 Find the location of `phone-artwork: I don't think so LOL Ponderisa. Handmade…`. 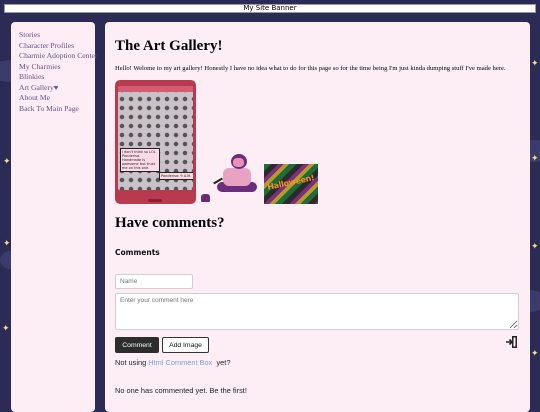

phone-artwork: I don't think so LOL Ponderisa. Handmade… is located at coordinates (155, 142).